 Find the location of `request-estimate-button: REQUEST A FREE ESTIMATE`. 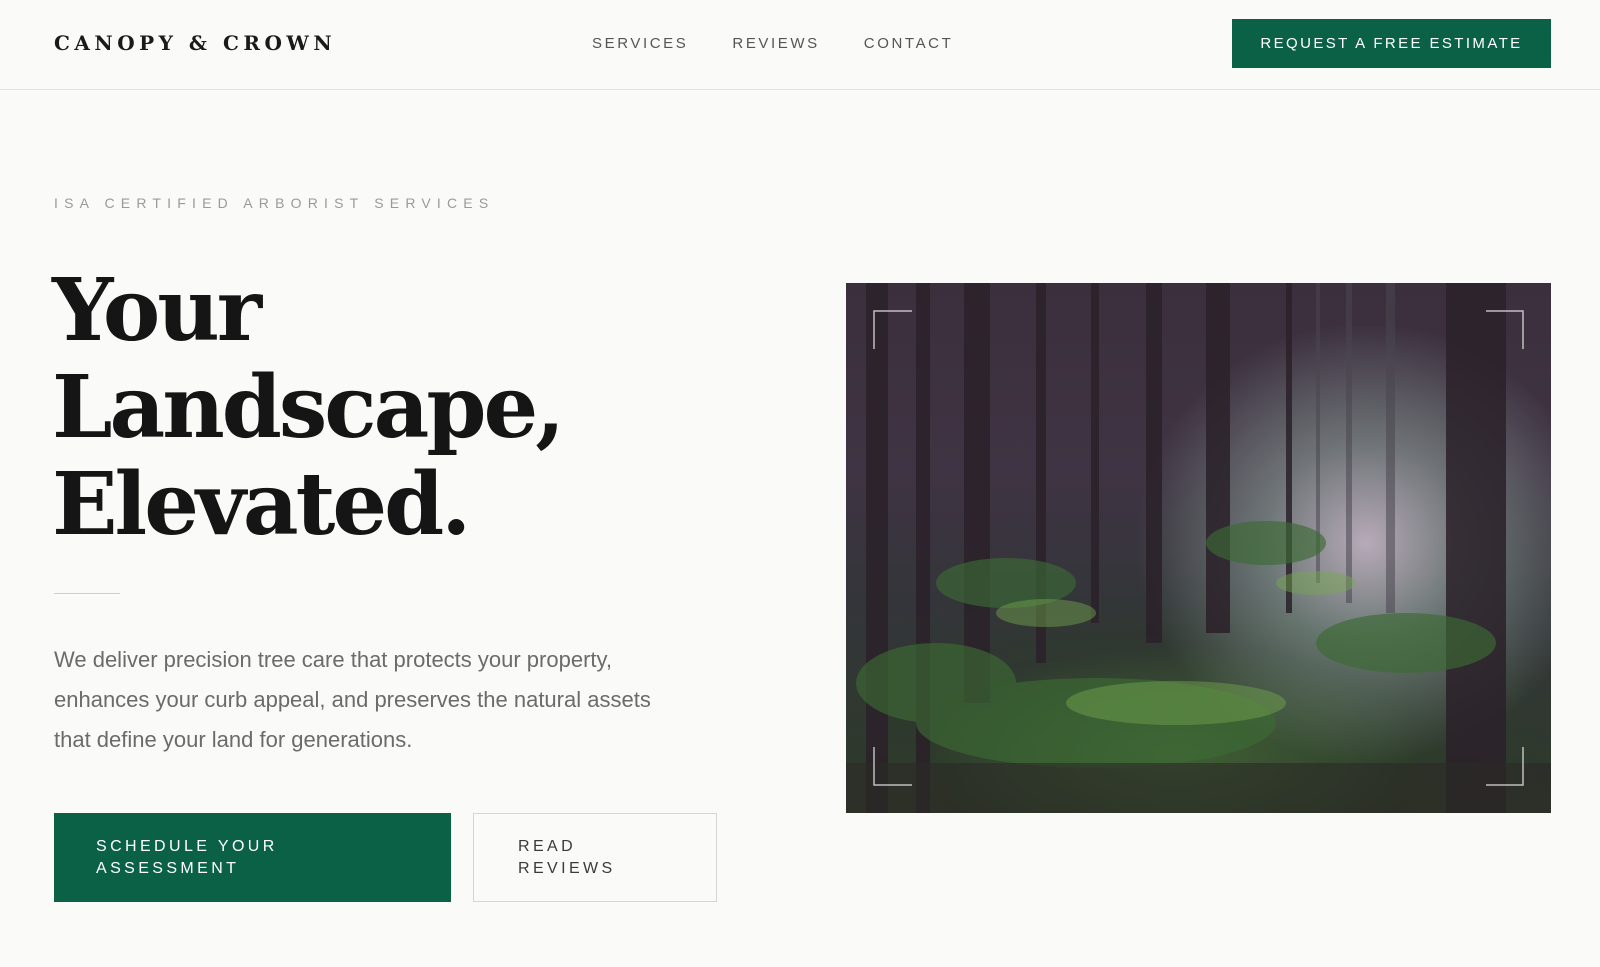

request-estimate-button: REQUEST A FREE ESTIMATE is located at coordinates (1391, 43).